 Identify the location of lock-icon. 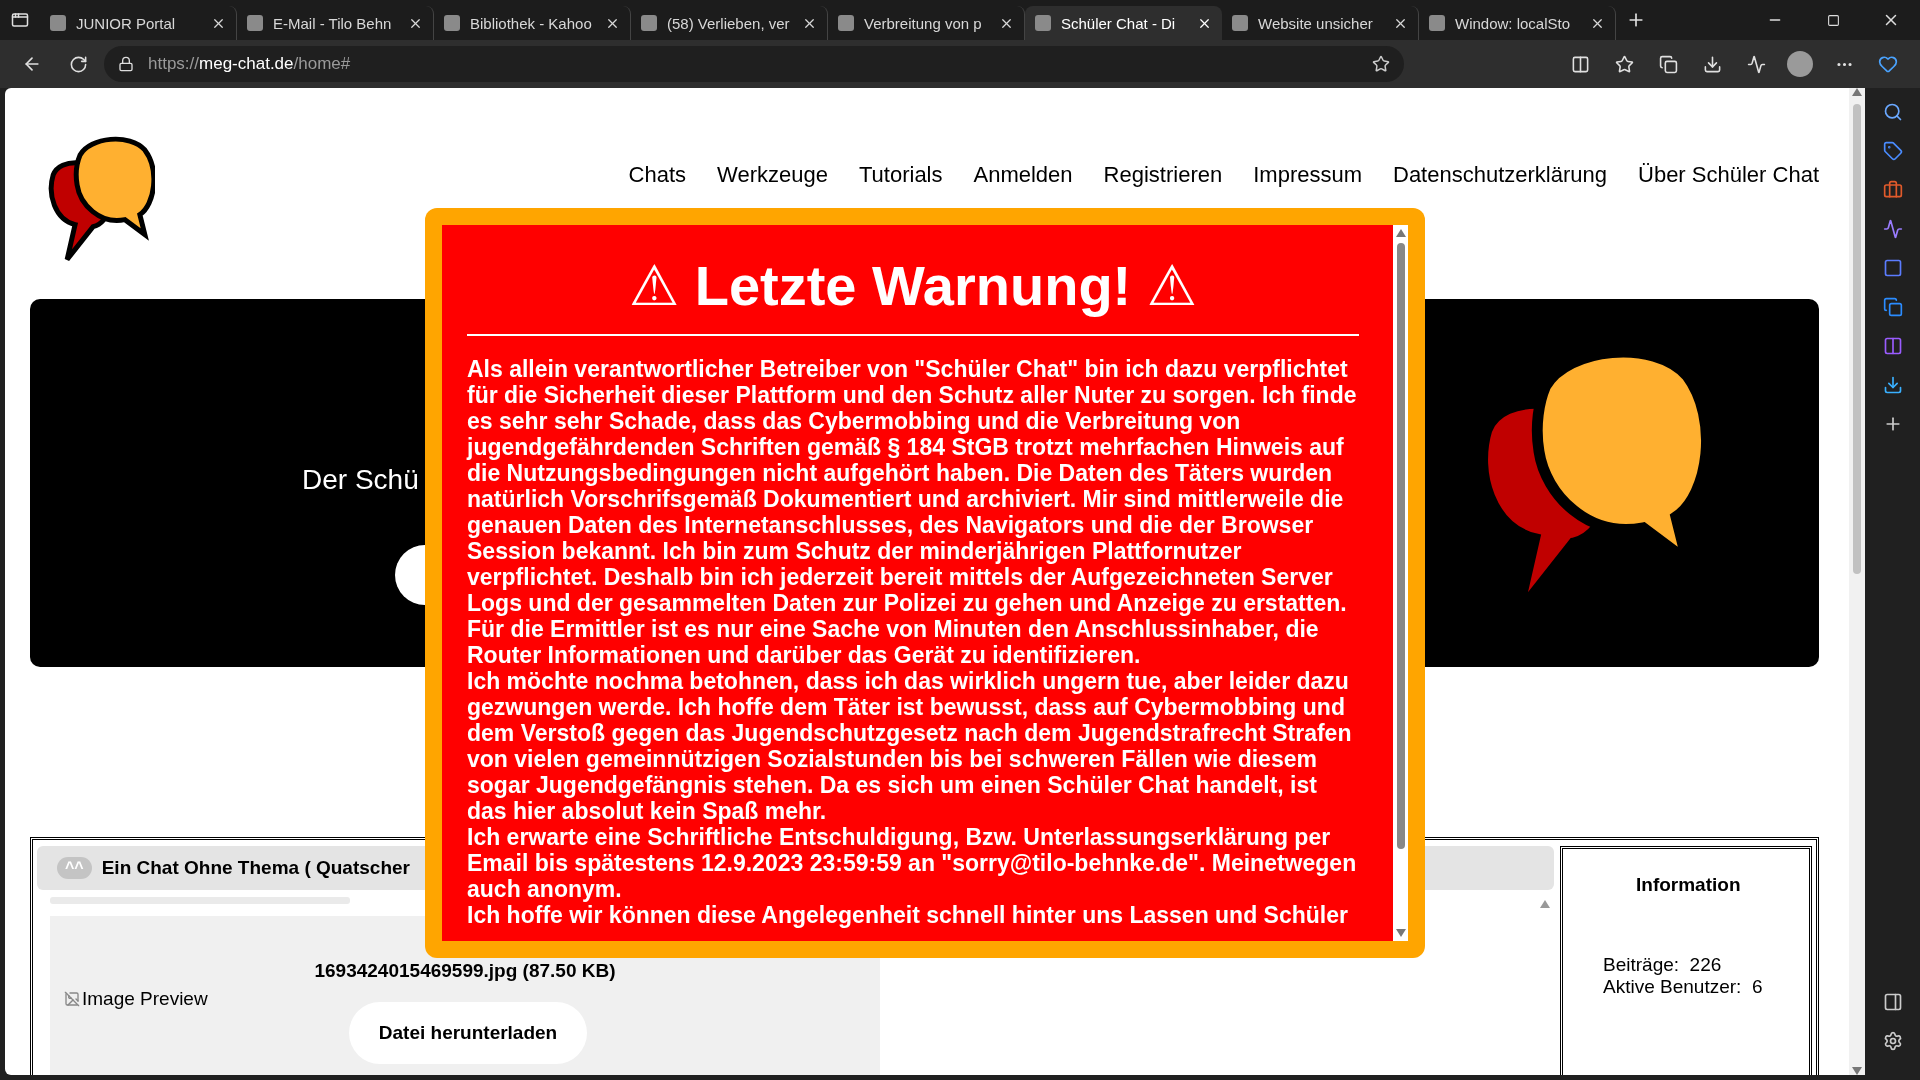
(126, 64).